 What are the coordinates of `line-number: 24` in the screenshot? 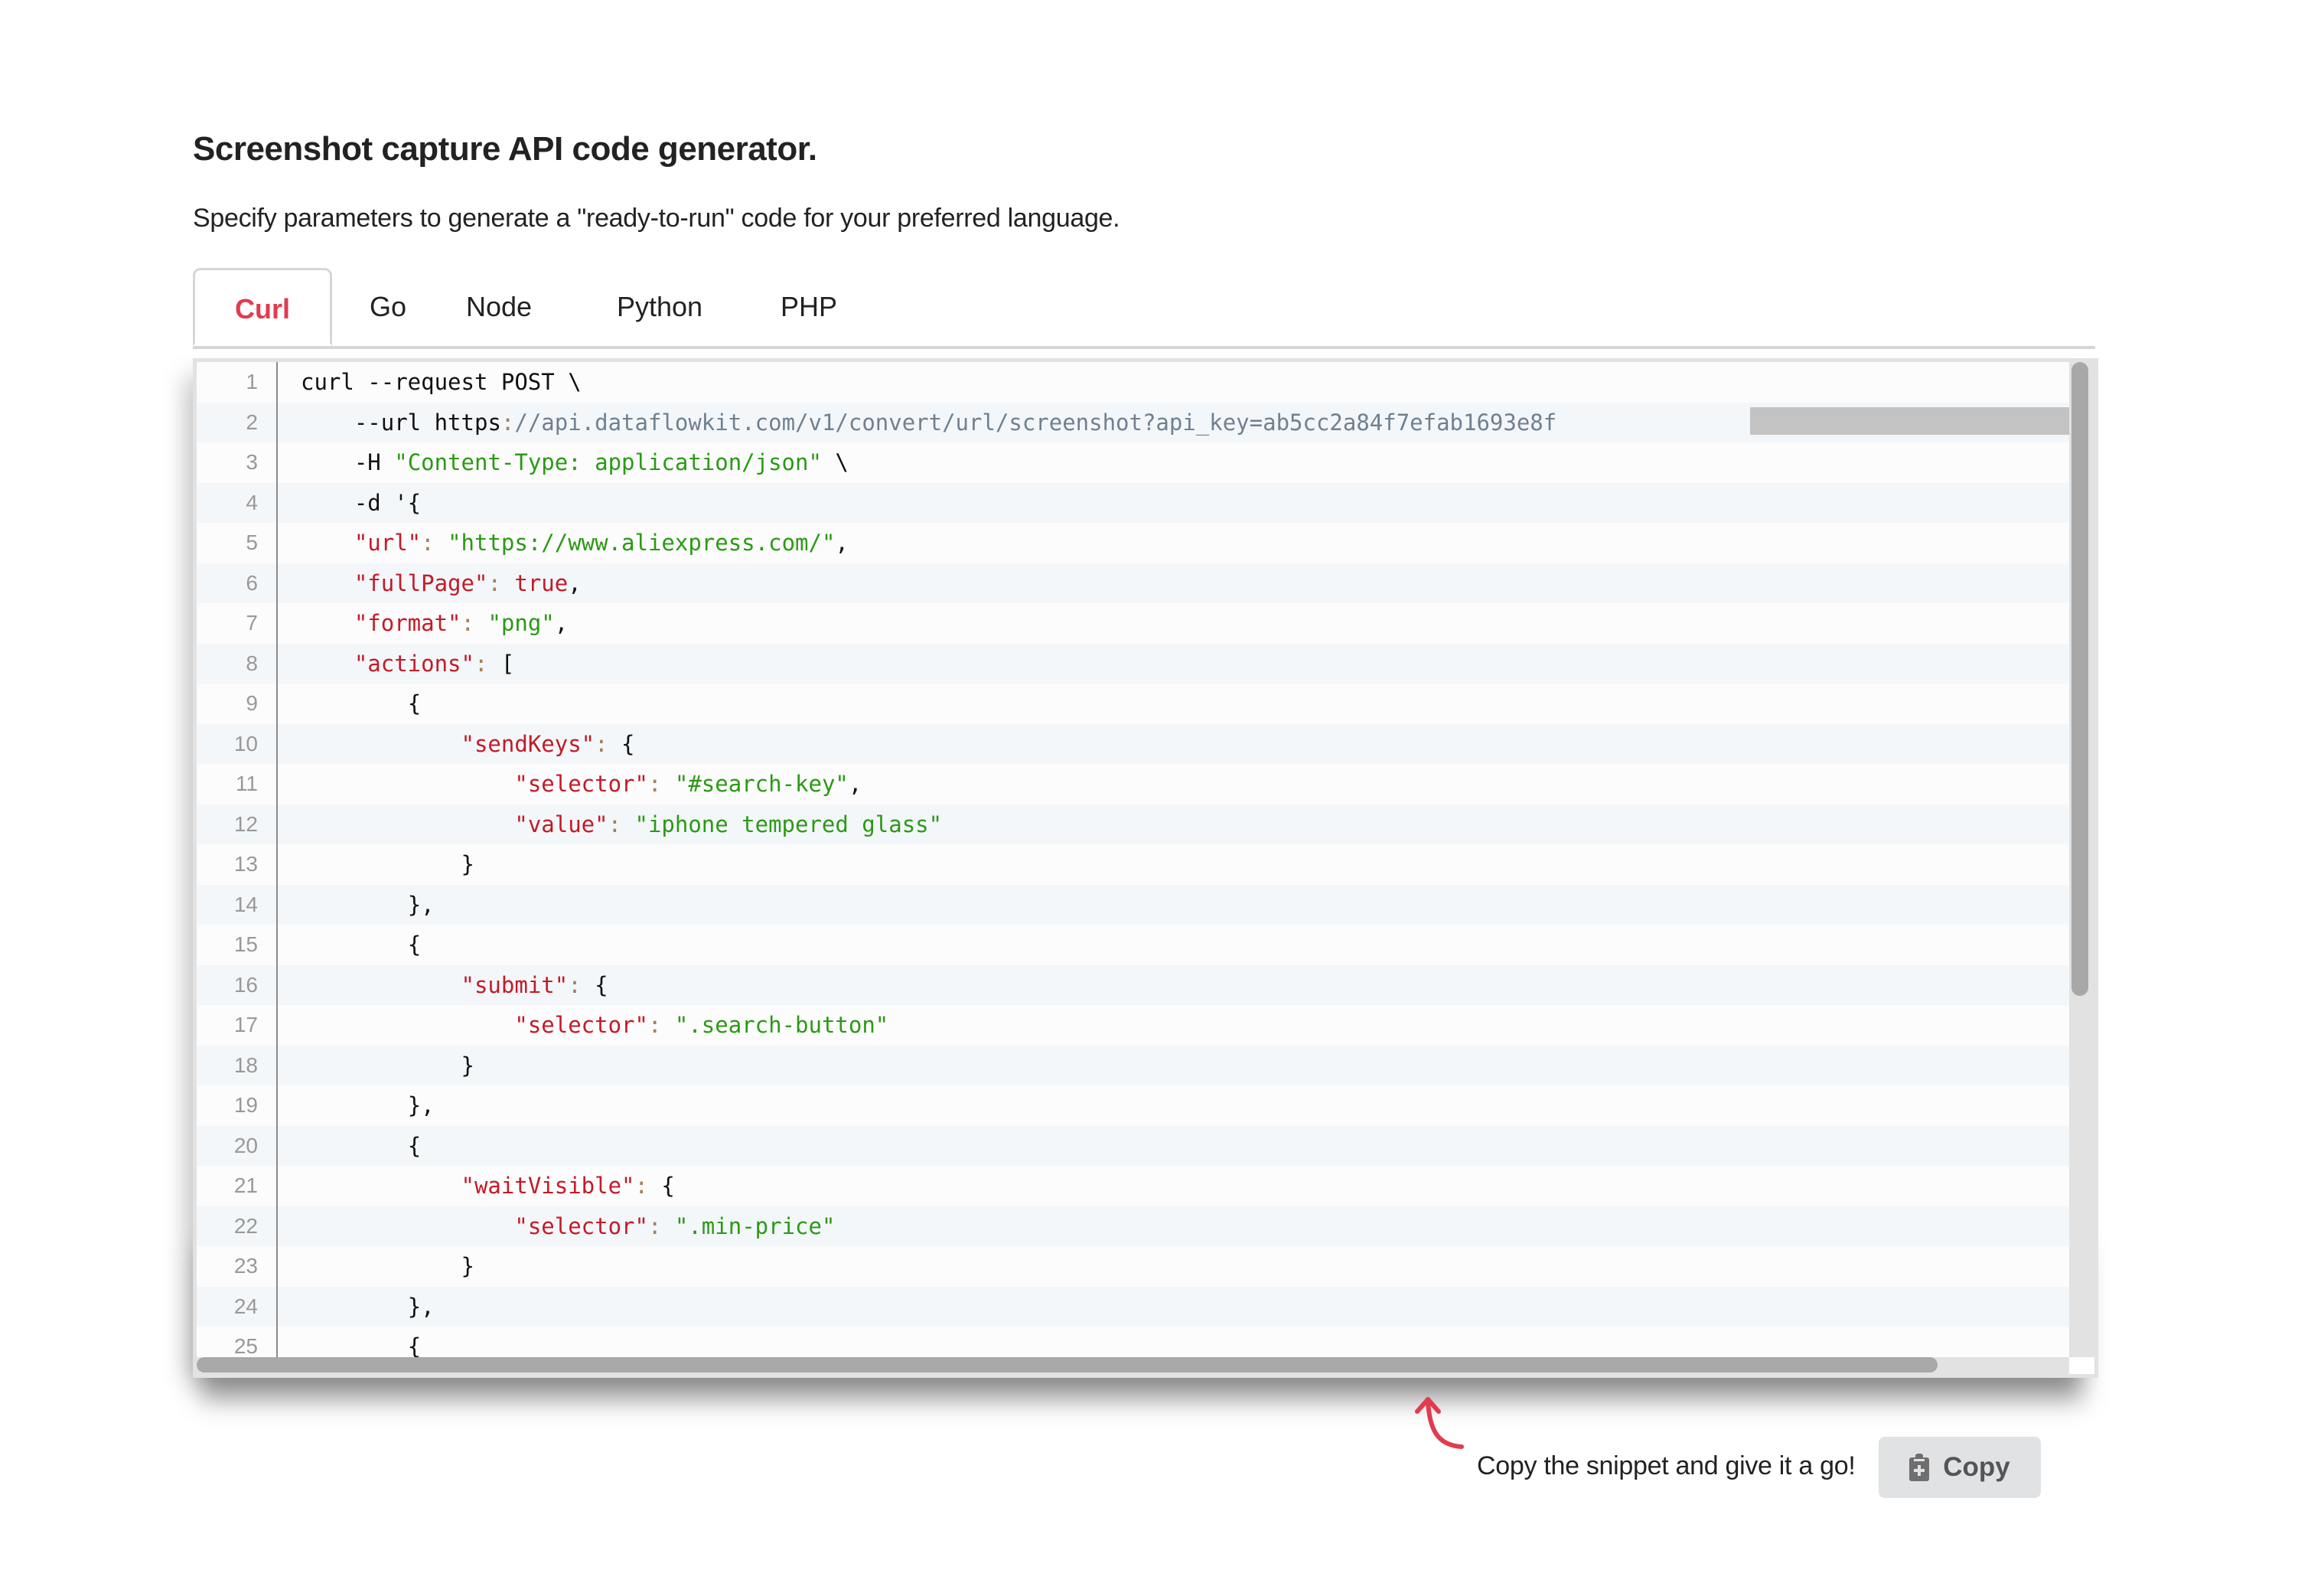 It's located at (245, 1306).